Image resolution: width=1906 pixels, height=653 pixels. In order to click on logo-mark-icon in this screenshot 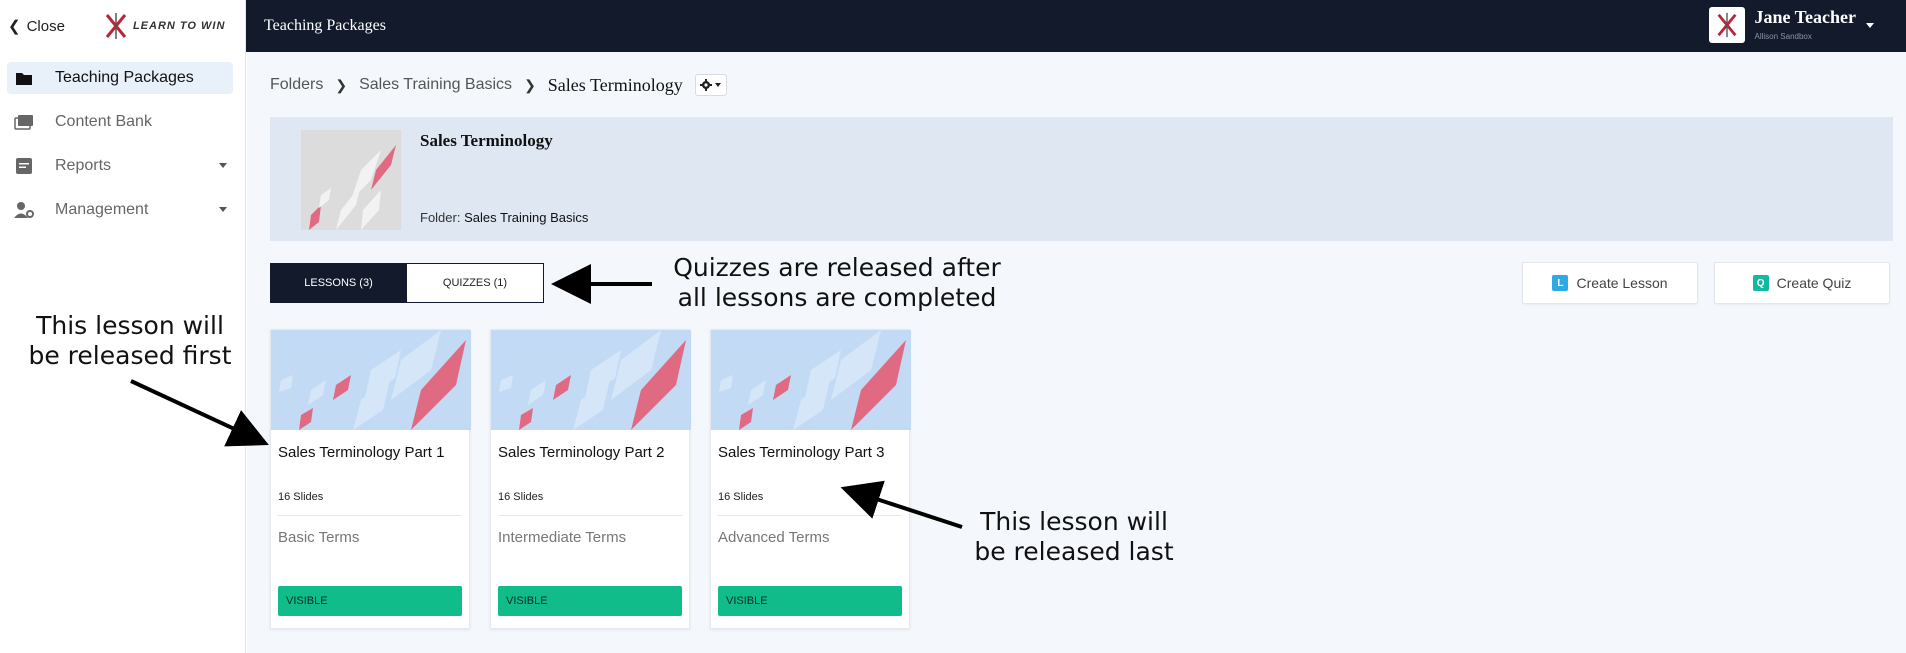, I will do `click(116, 26)`.